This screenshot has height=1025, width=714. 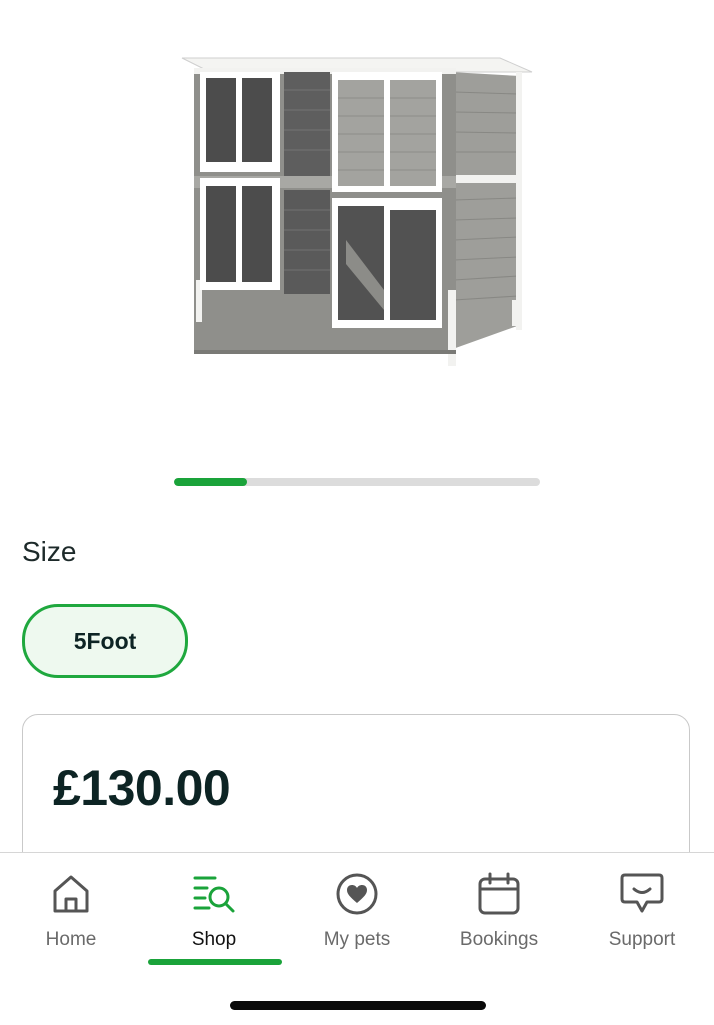 I want to click on nav-label-my-pets: My pets, so click(x=357, y=939).